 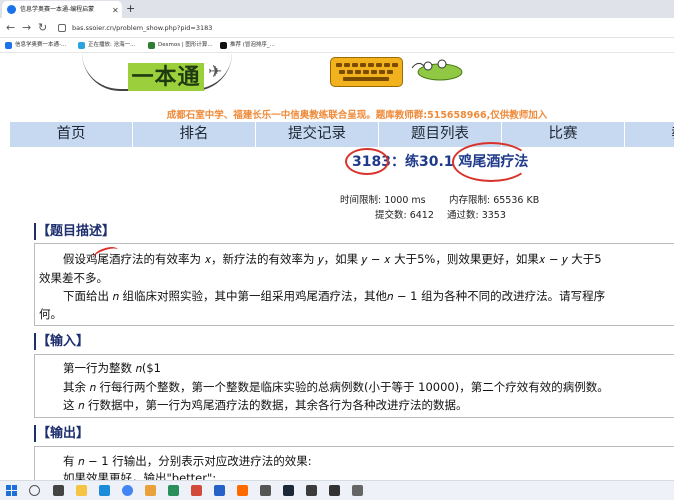 What do you see at coordinates (361, 28) in the screenshot?
I see `url-input: bas.ssoier.cn/problem_show.php?pid=3183` at bounding box center [361, 28].